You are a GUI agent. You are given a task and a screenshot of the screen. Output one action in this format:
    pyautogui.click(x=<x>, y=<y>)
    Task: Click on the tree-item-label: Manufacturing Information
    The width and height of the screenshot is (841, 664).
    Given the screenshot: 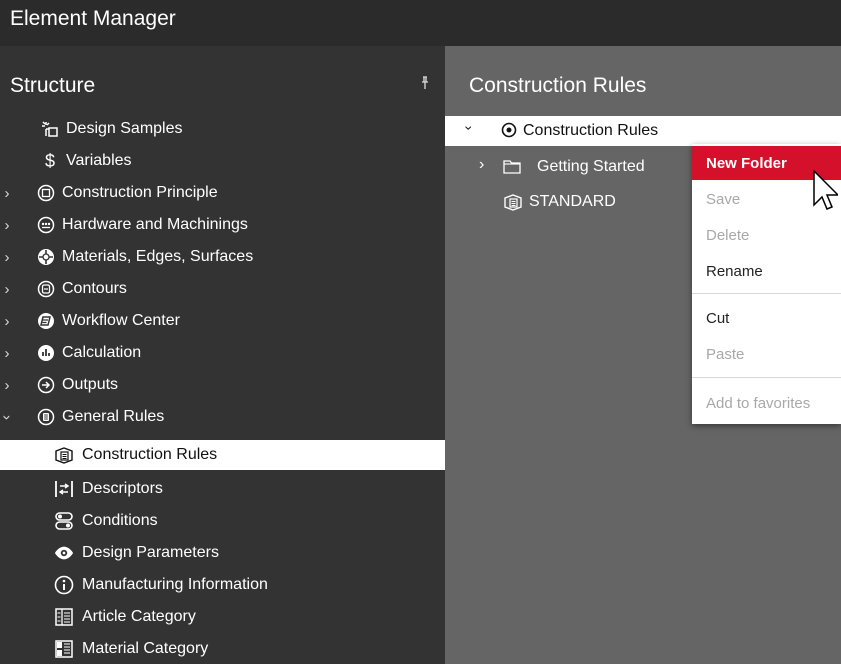 What is the action you would take?
    pyautogui.click(x=175, y=584)
    